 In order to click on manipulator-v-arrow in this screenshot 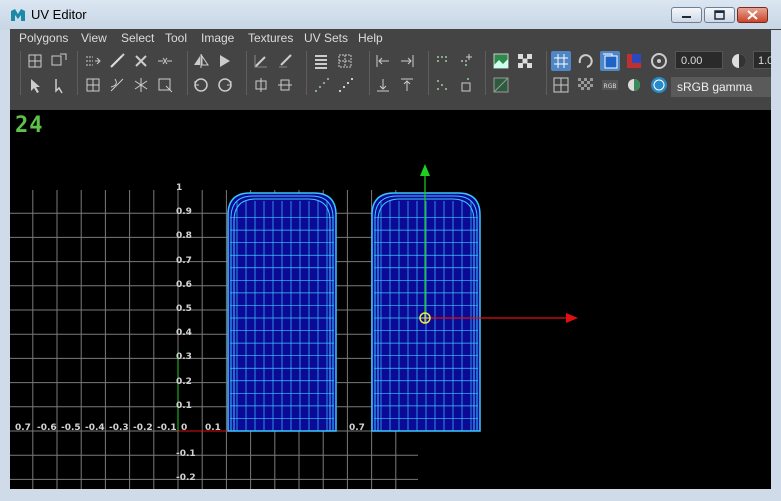, I will do `click(425, 170)`.